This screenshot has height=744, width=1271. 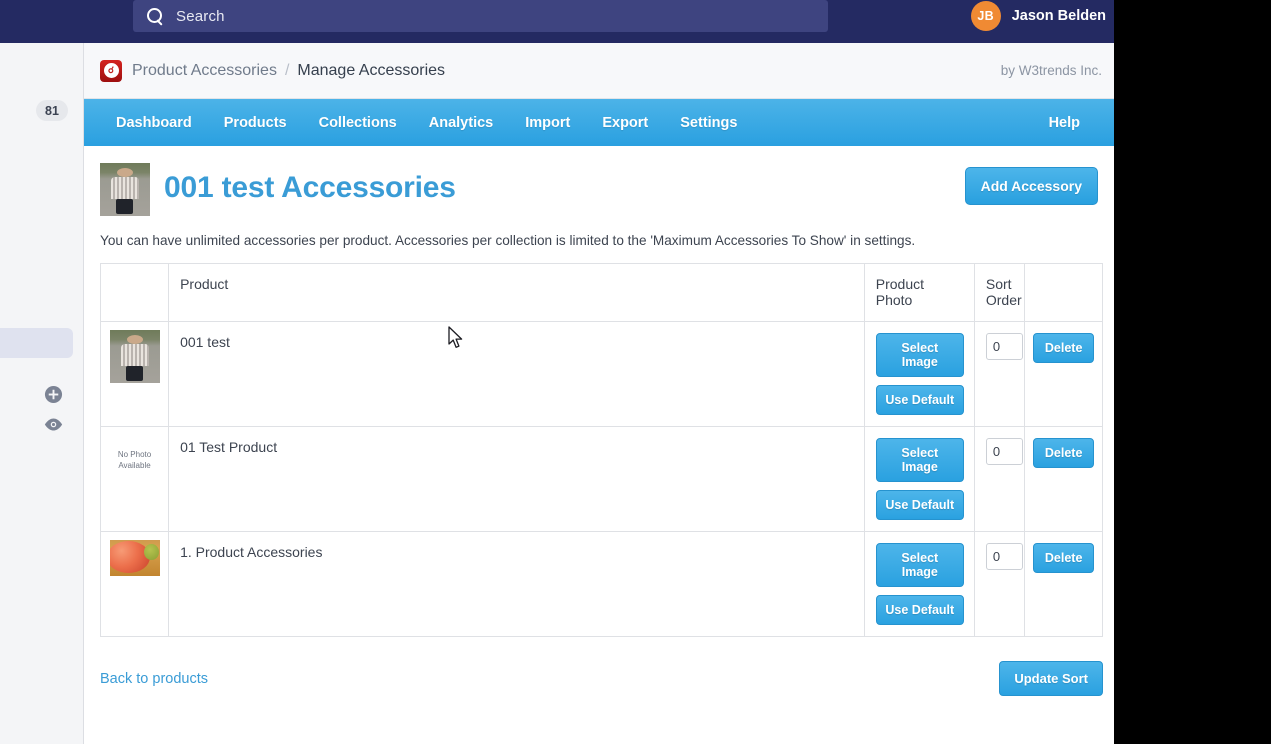 I want to click on nav-item-analytics: Analytics, so click(x=461, y=123).